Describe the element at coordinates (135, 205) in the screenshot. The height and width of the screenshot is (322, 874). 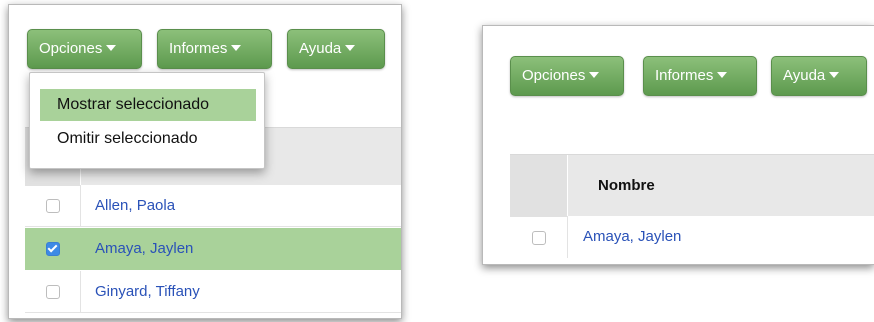
I see `person-name-link: Allen, Paola` at that location.